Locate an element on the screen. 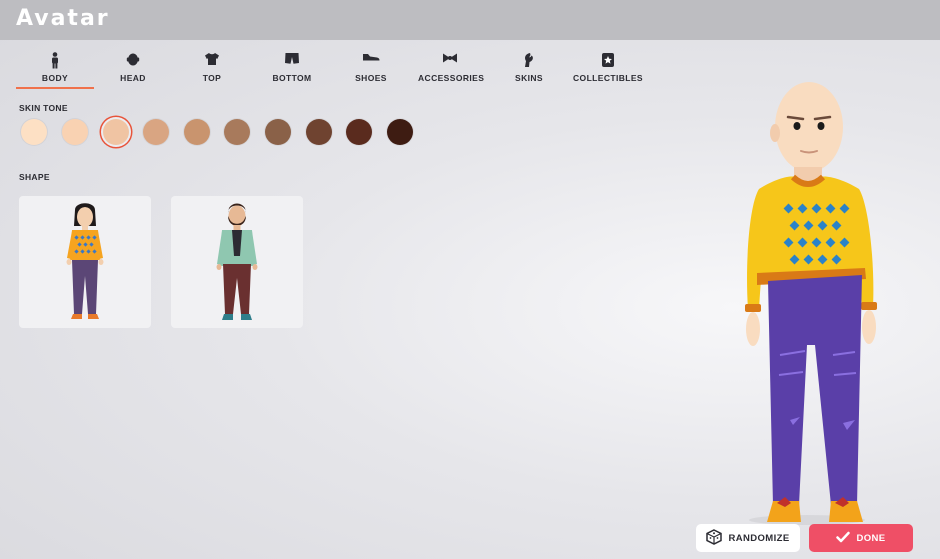  page-title: Avatar is located at coordinates (63, 18).